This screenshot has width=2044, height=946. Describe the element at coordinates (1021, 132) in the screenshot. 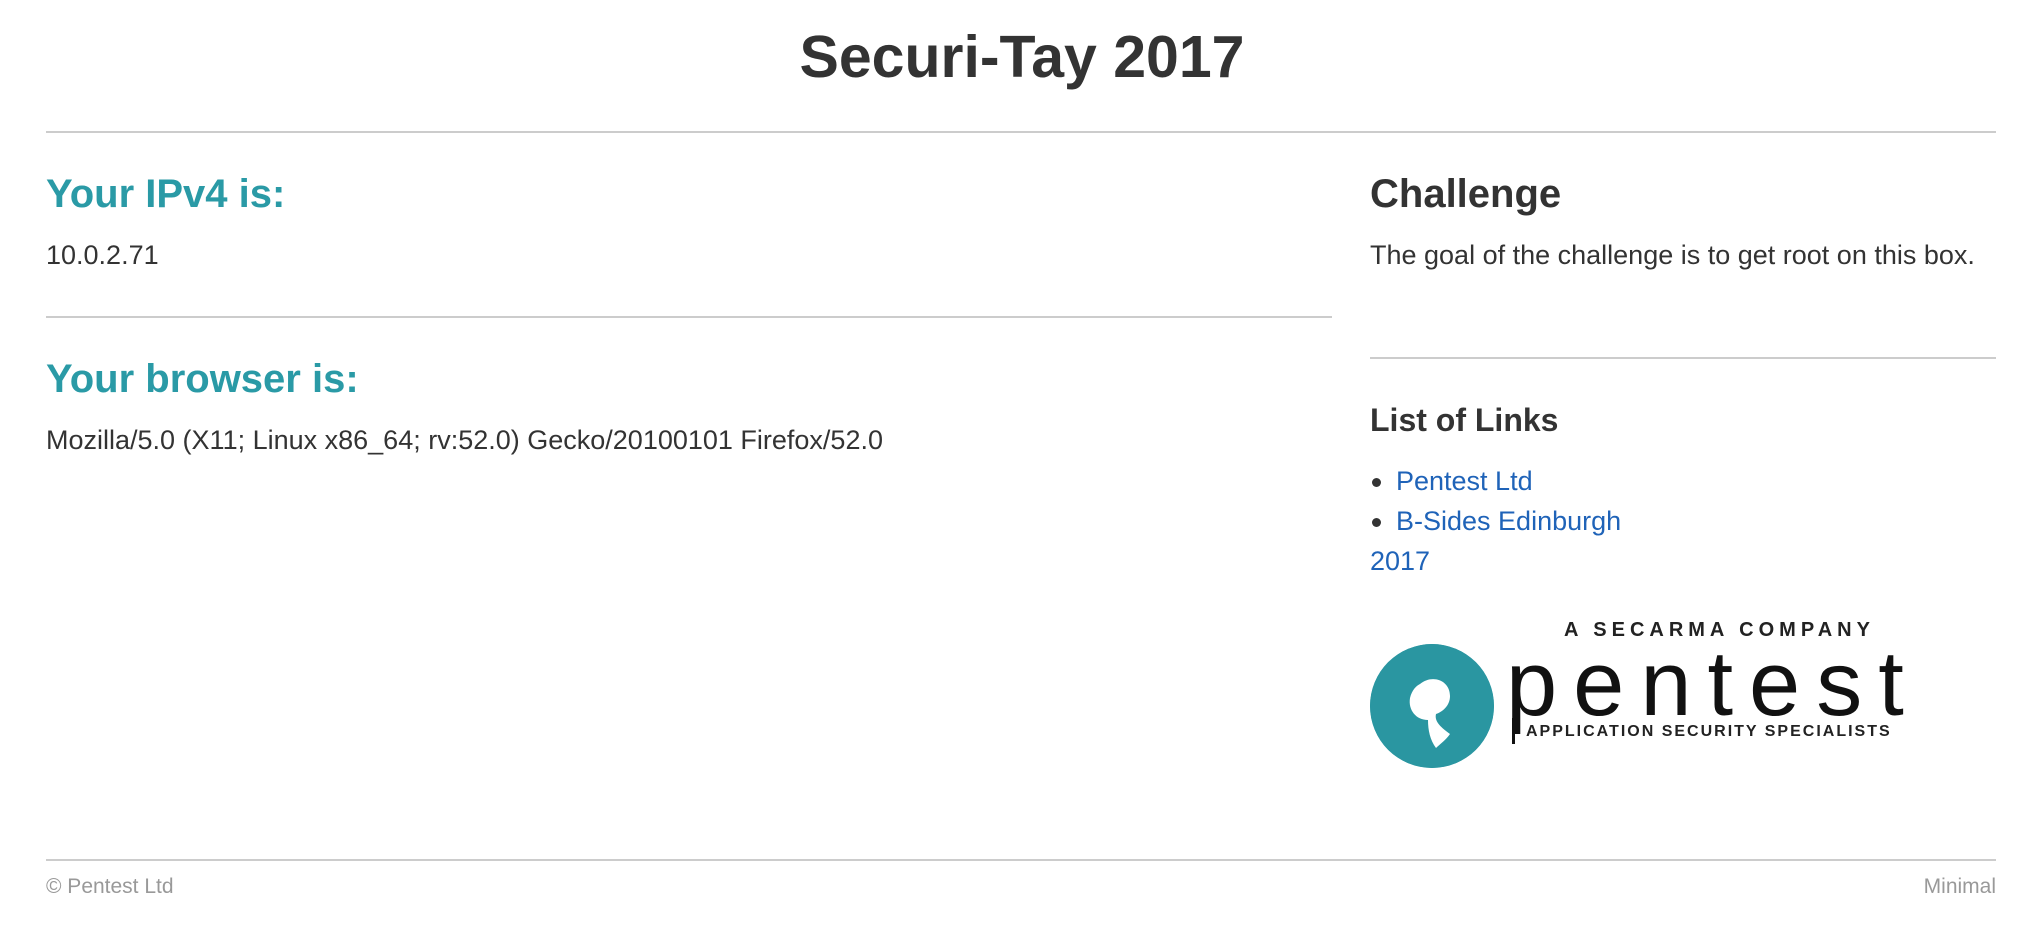

I see `header-divider` at that location.